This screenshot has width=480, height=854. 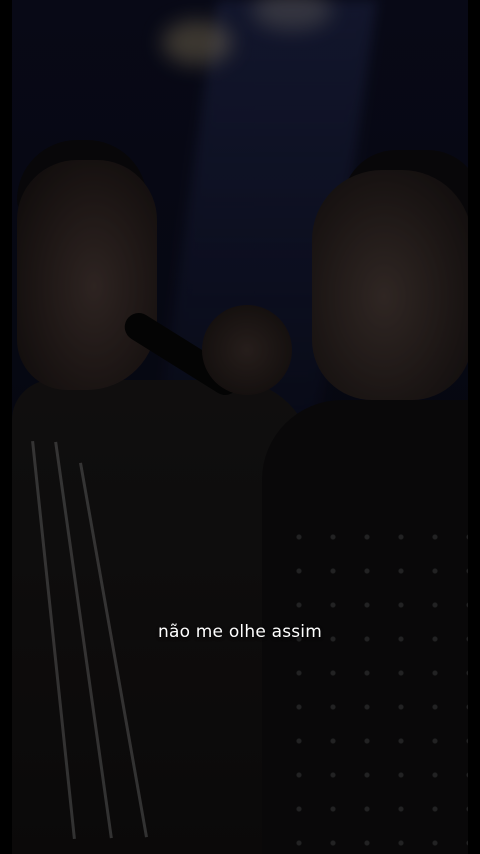 I want to click on lyric-caption: não me olhe assim, so click(x=240, y=632).